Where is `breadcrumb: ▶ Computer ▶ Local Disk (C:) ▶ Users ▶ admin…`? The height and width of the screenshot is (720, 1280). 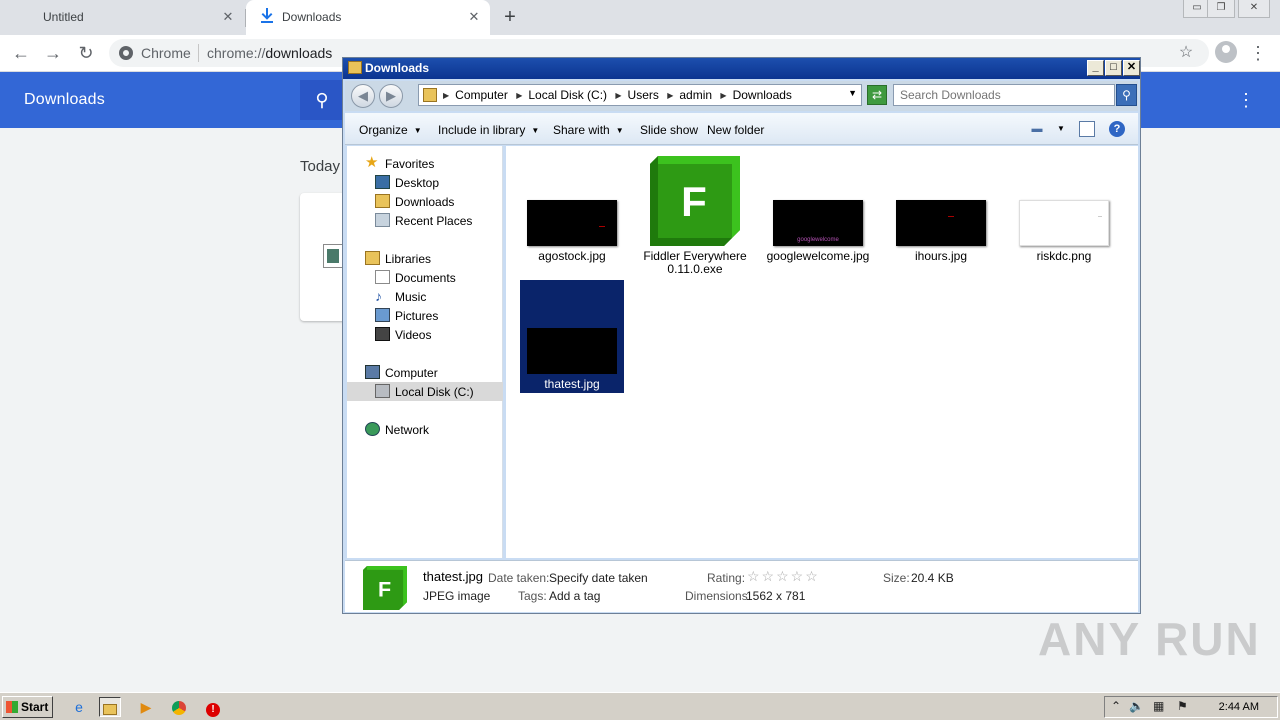 breadcrumb: ▶ Computer ▶ Local Disk (C:) ▶ Users ▶ admin… is located at coordinates (620, 95).